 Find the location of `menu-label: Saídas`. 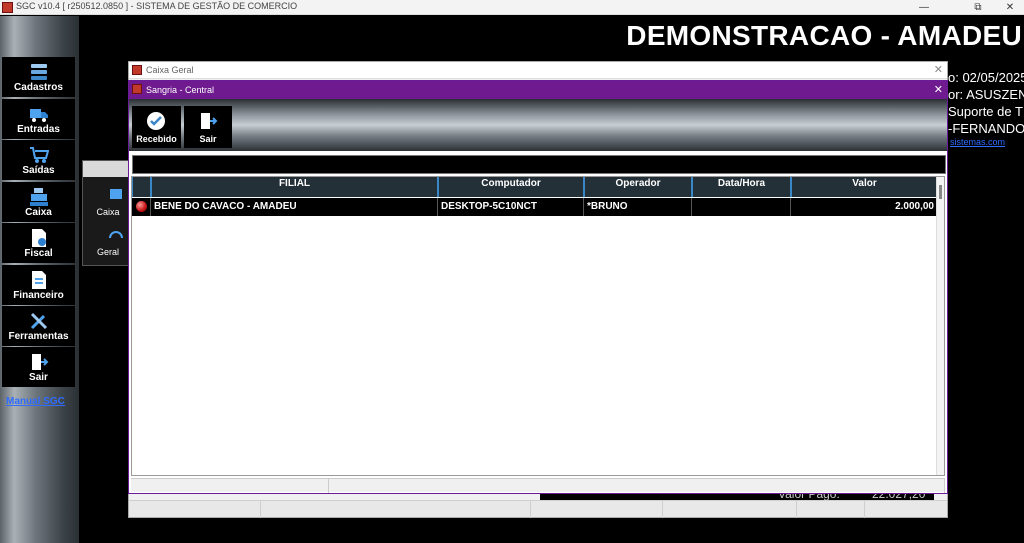

menu-label: Saídas is located at coordinates (38, 170).